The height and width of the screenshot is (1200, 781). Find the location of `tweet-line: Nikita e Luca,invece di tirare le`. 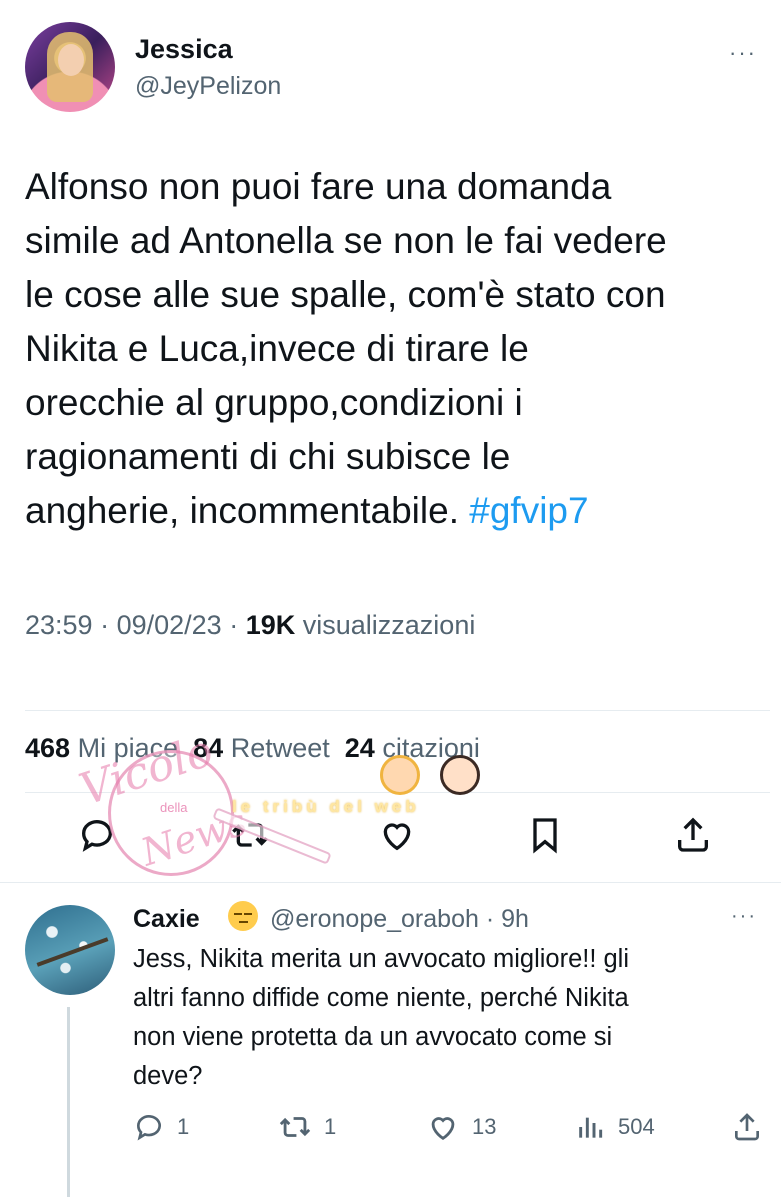

tweet-line: Nikita e Luca,invece di tirare le is located at coordinates (277, 348).